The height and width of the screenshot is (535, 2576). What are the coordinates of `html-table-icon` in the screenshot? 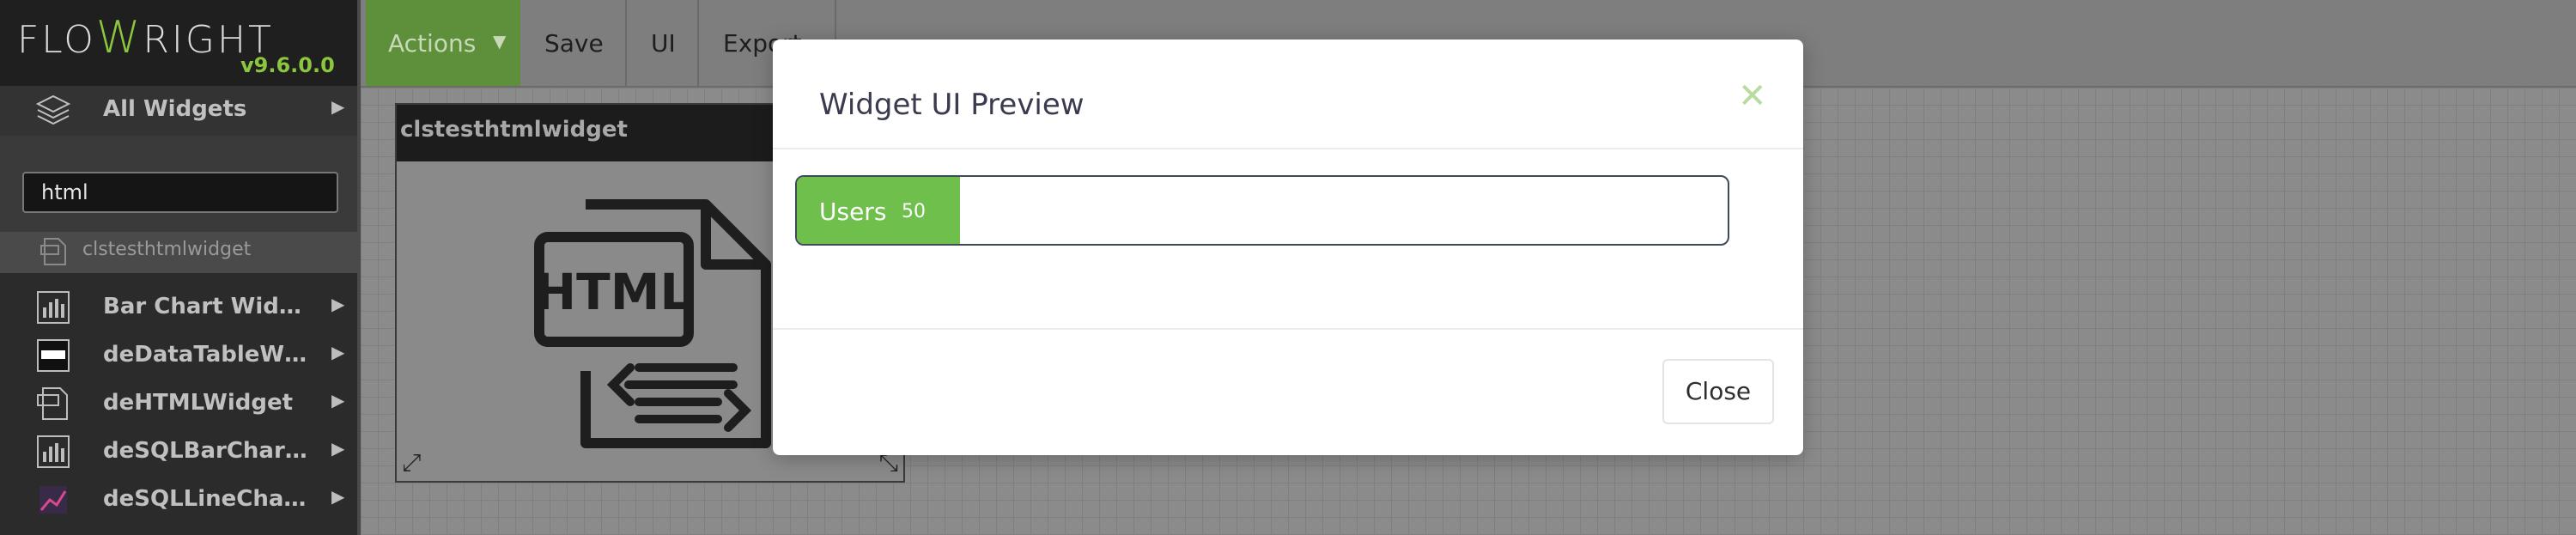 It's located at (53, 355).